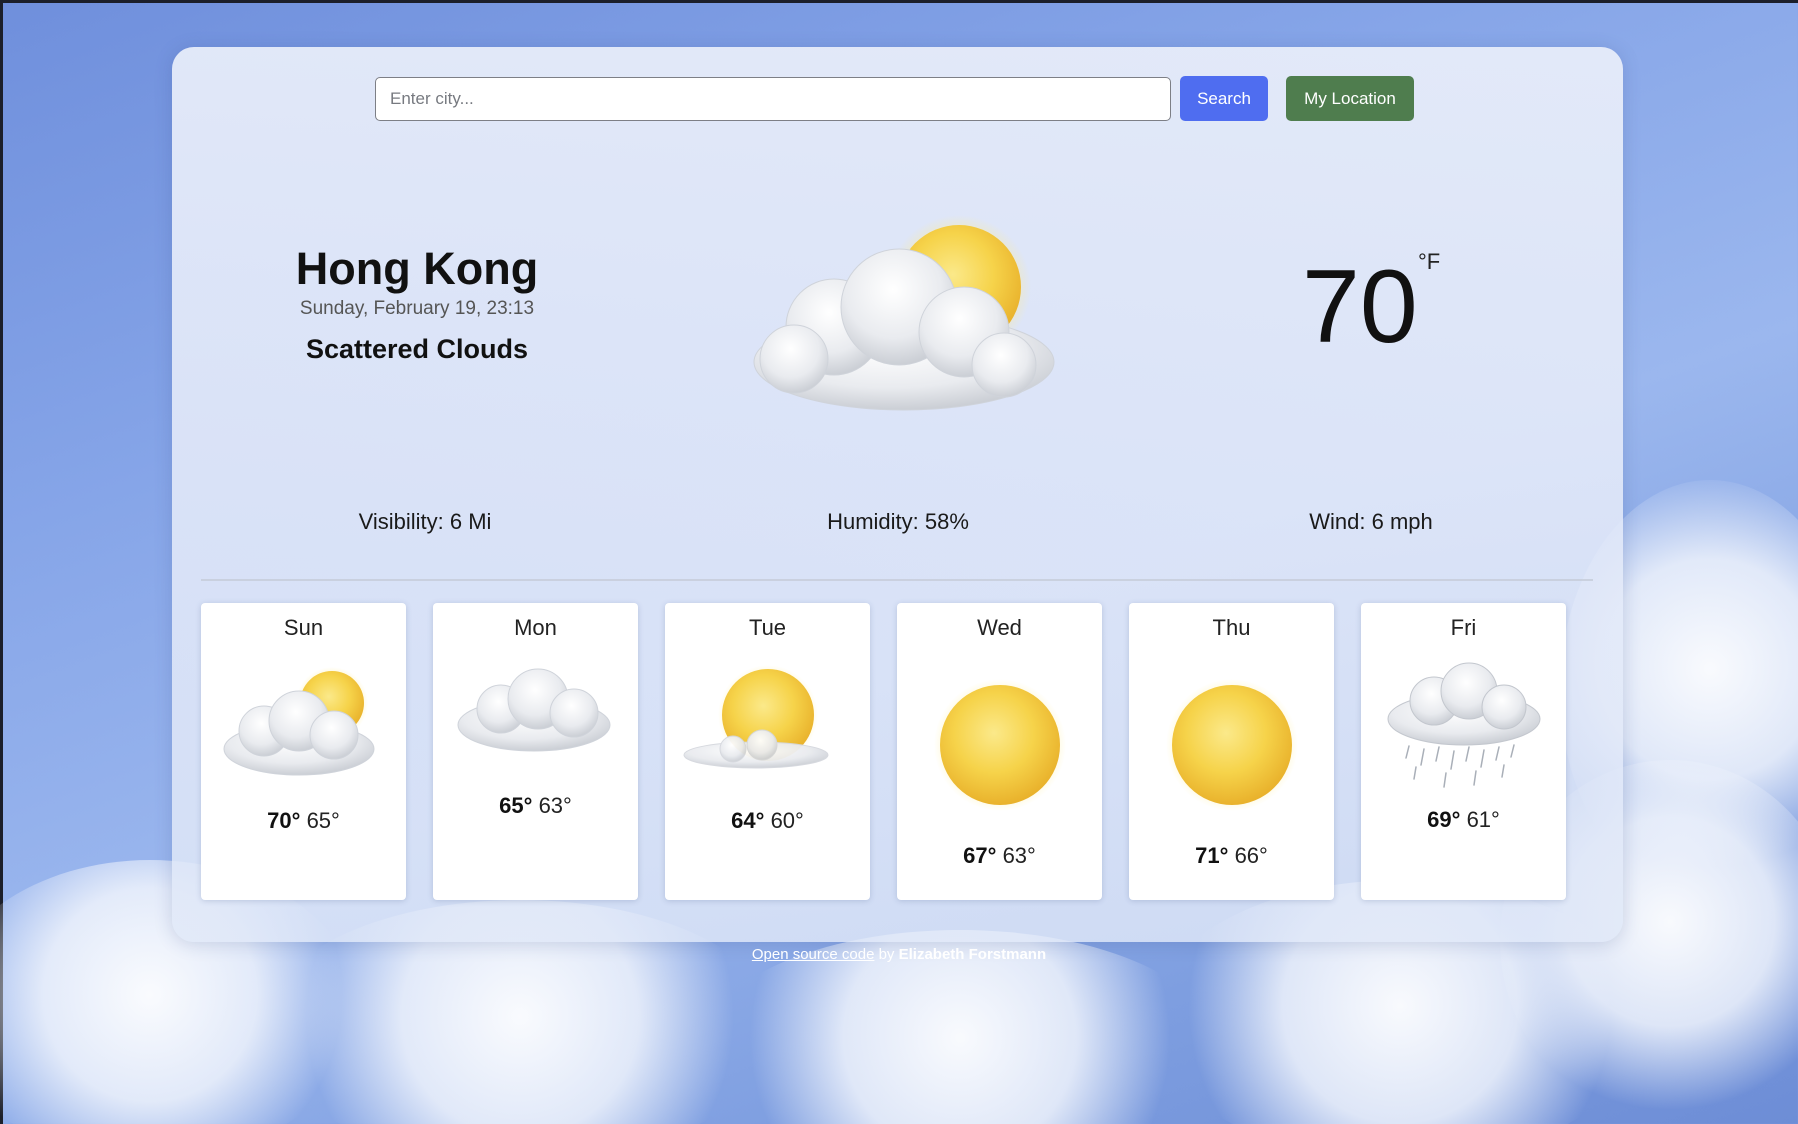  I want to click on forecast-day-name: Mon, so click(535, 627).